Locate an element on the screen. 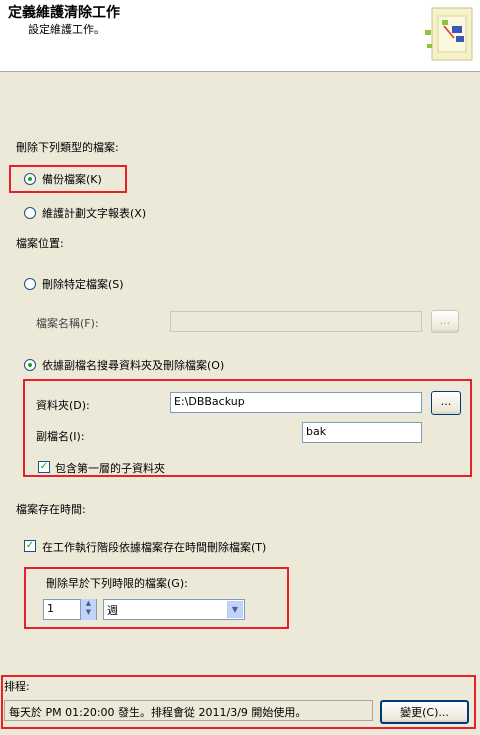 The width and height of the screenshot is (480, 735). chevron-down-icon: ▼ is located at coordinates (235, 609).